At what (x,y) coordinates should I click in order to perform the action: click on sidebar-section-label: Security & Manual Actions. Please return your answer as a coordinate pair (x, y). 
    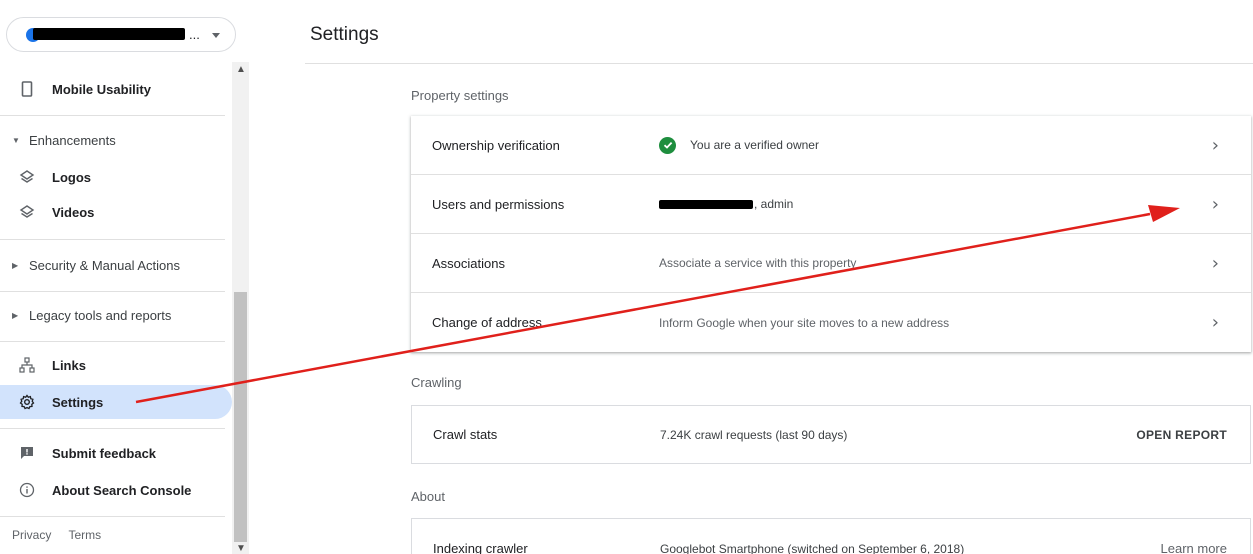
    Looking at the image, I should click on (105, 265).